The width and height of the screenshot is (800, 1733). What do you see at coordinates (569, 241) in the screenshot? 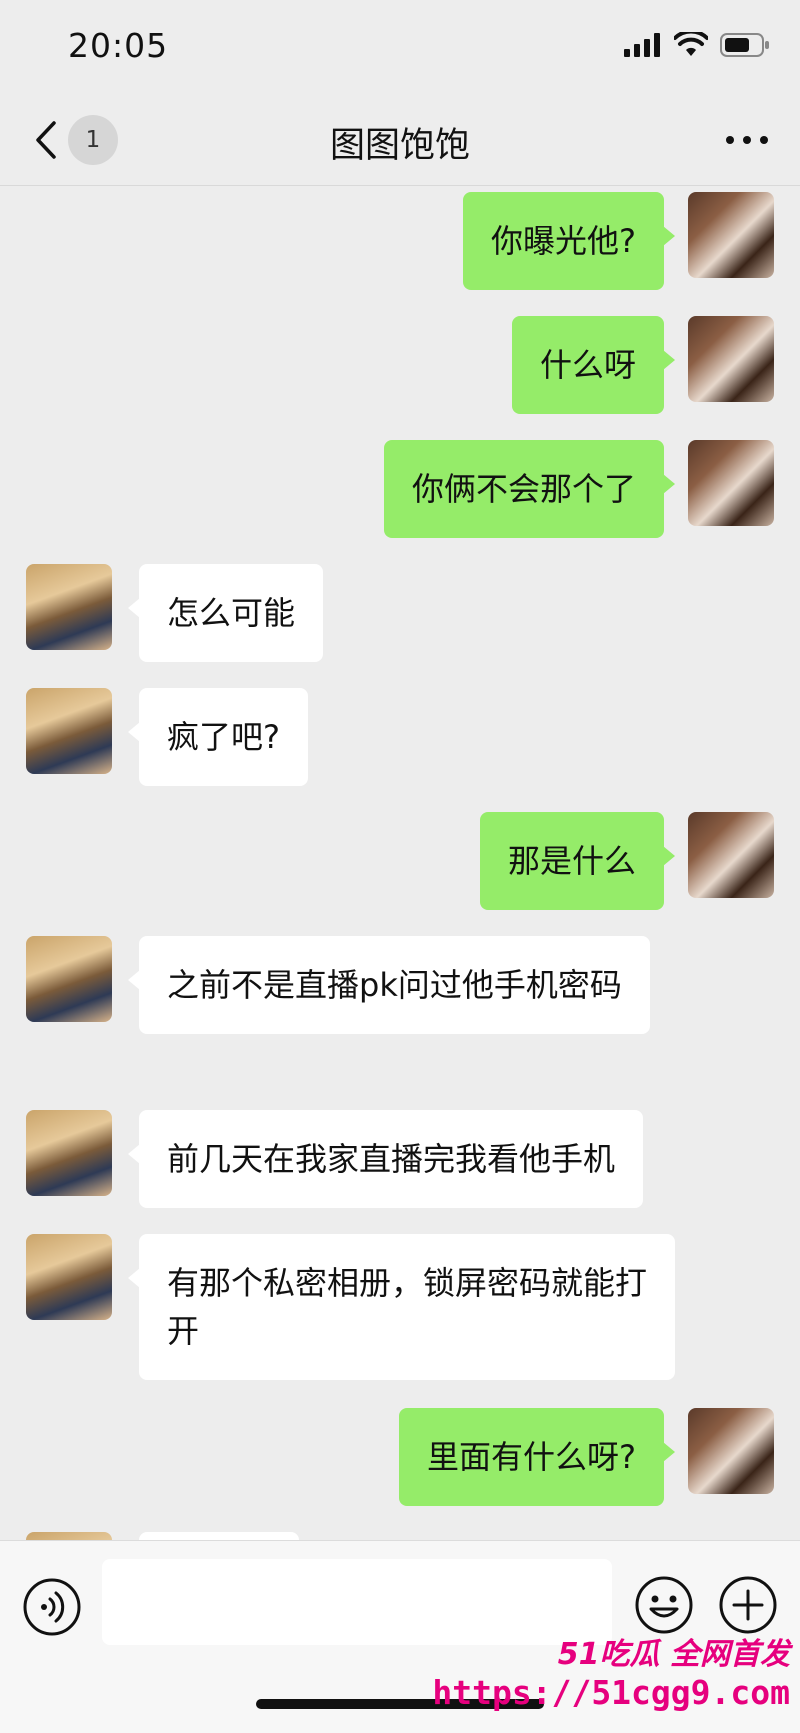
I see `sent-message-bubble: 你曝光他?` at bounding box center [569, 241].